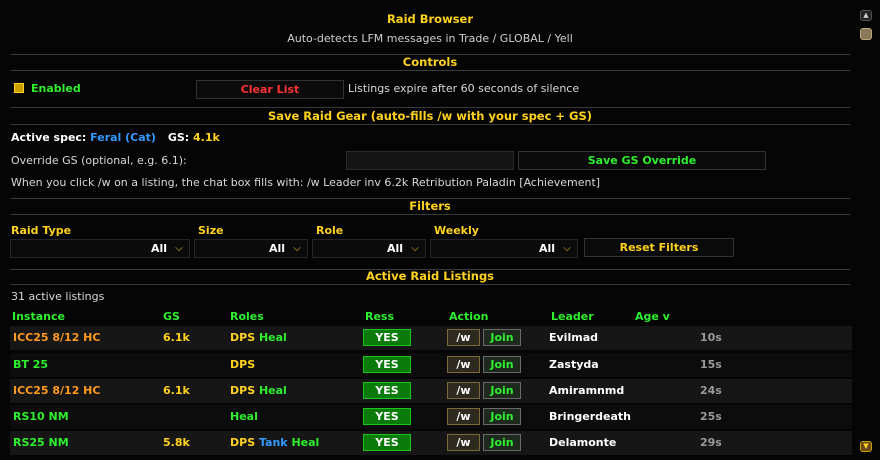  What do you see at coordinates (211, 230) in the screenshot?
I see `size-label: Size` at bounding box center [211, 230].